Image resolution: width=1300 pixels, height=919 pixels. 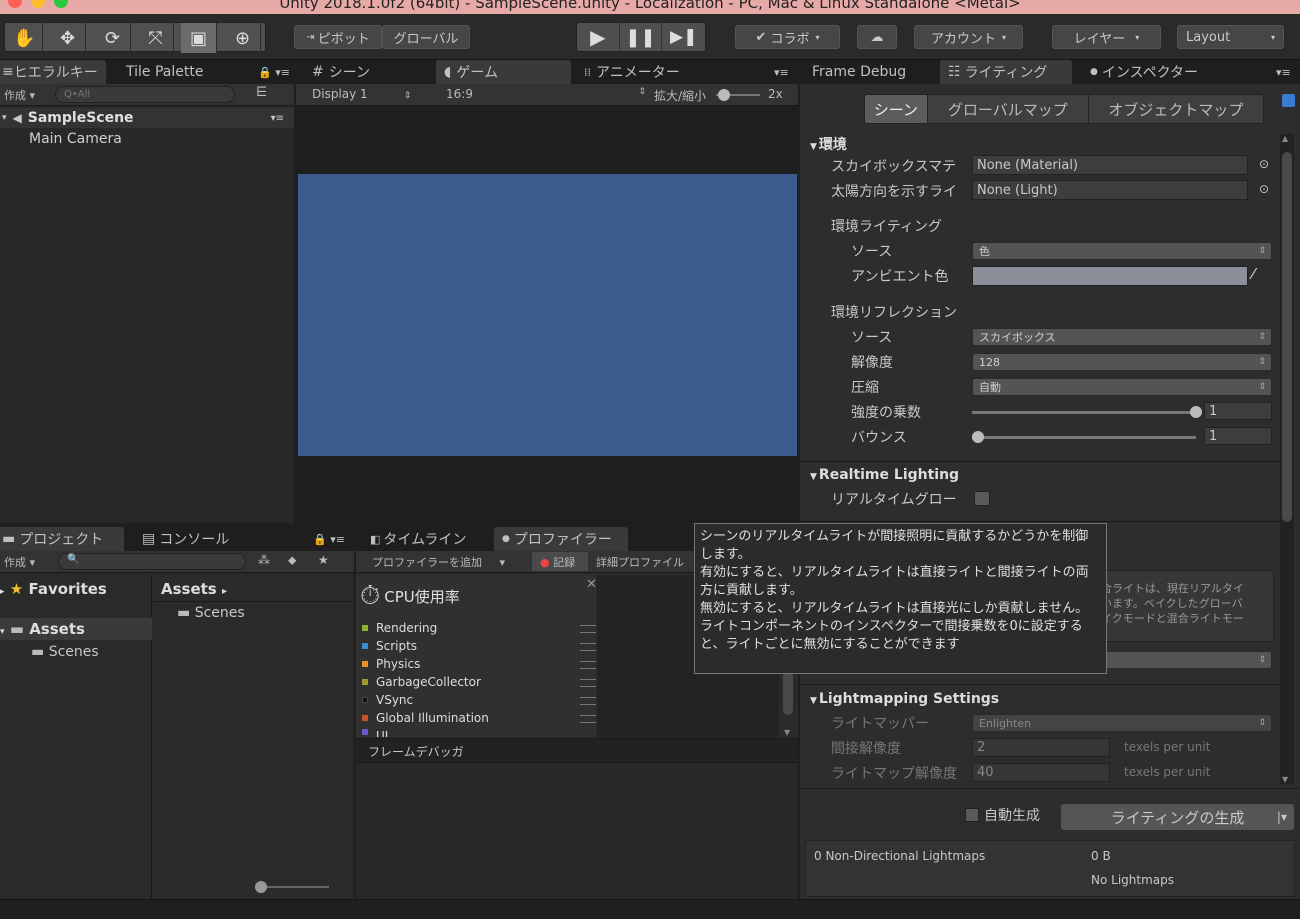 I want to click on display-dropdown: Display 1 ⇕, so click(x=361, y=94).